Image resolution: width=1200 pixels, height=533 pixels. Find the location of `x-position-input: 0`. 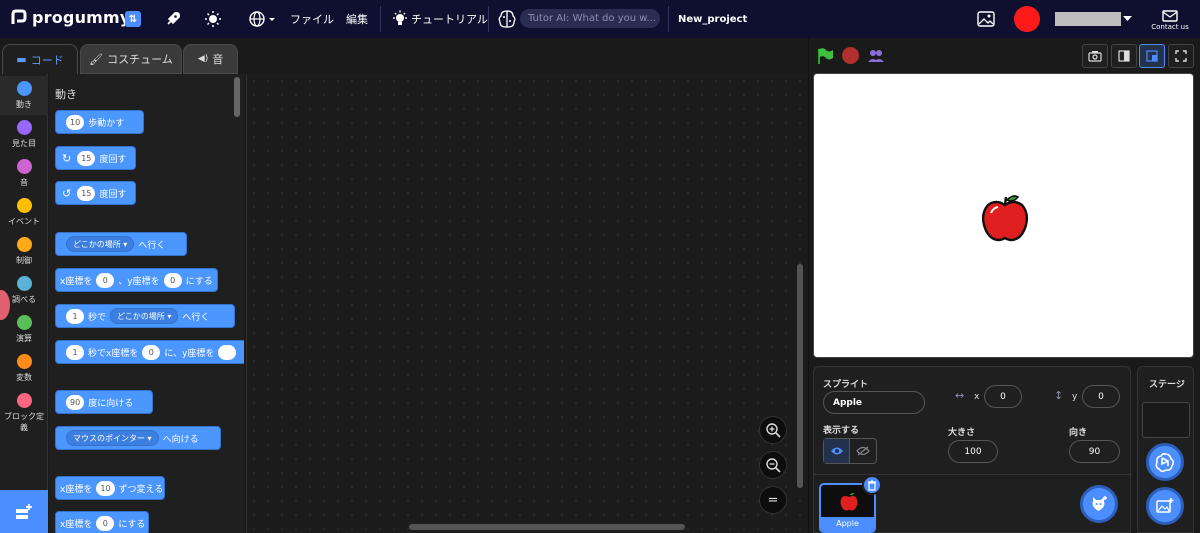

x-position-input: 0 is located at coordinates (1003, 396).